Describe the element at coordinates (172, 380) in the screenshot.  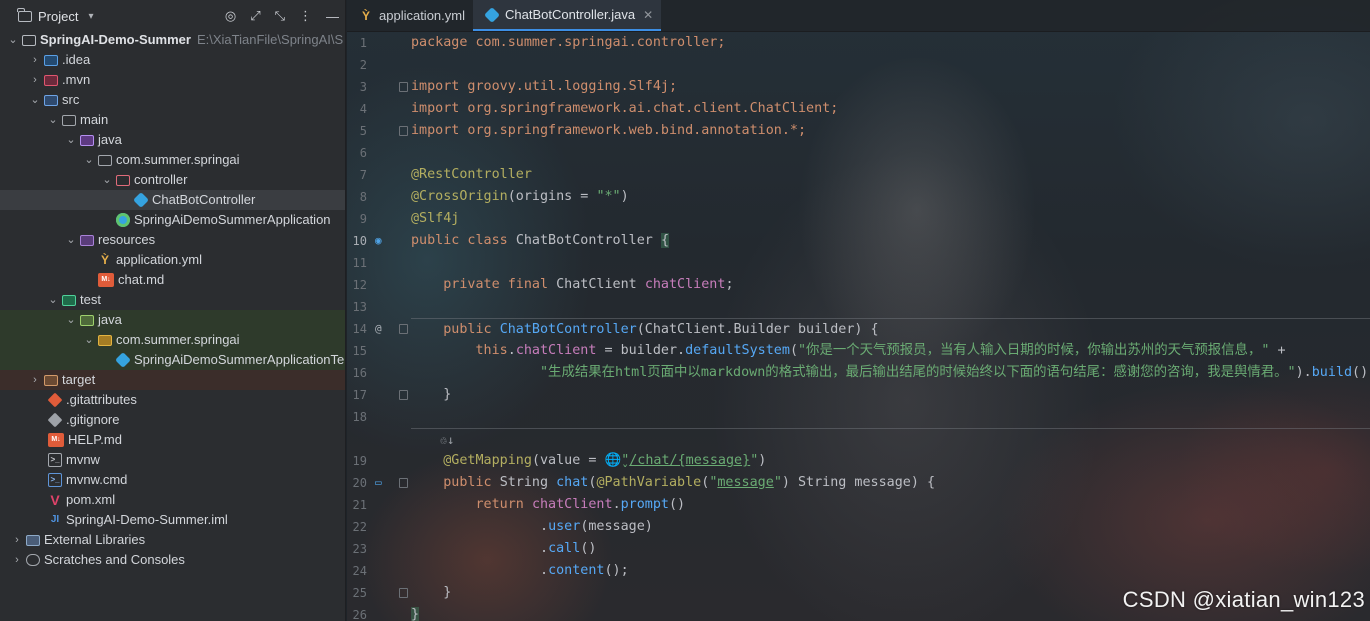
I see `tree-item-target: › target` at that location.